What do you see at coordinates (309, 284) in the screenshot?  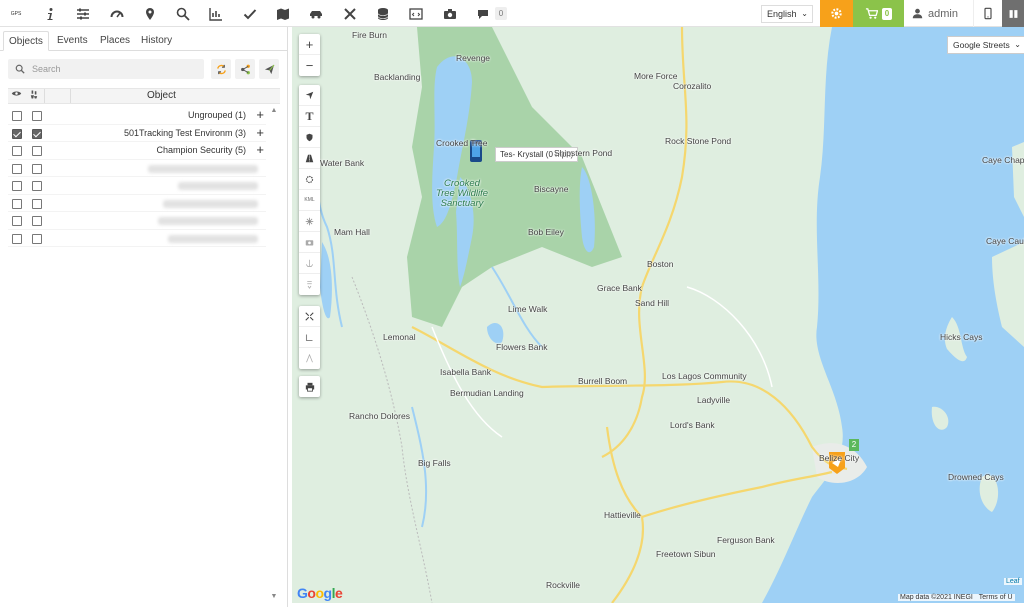 I see `route-icon` at bounding box center [309, 284].